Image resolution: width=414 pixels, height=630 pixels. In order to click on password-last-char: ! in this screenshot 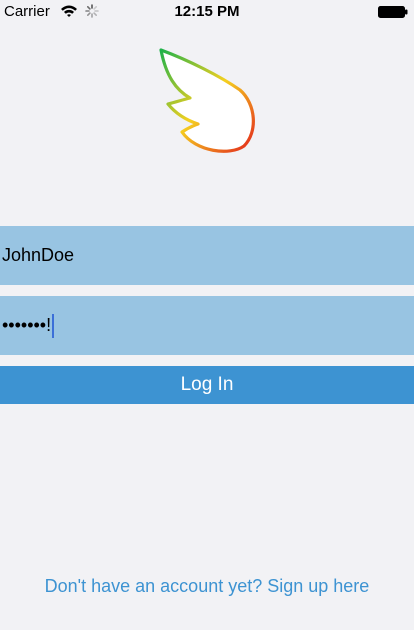, I will do `click(49, 325)`.